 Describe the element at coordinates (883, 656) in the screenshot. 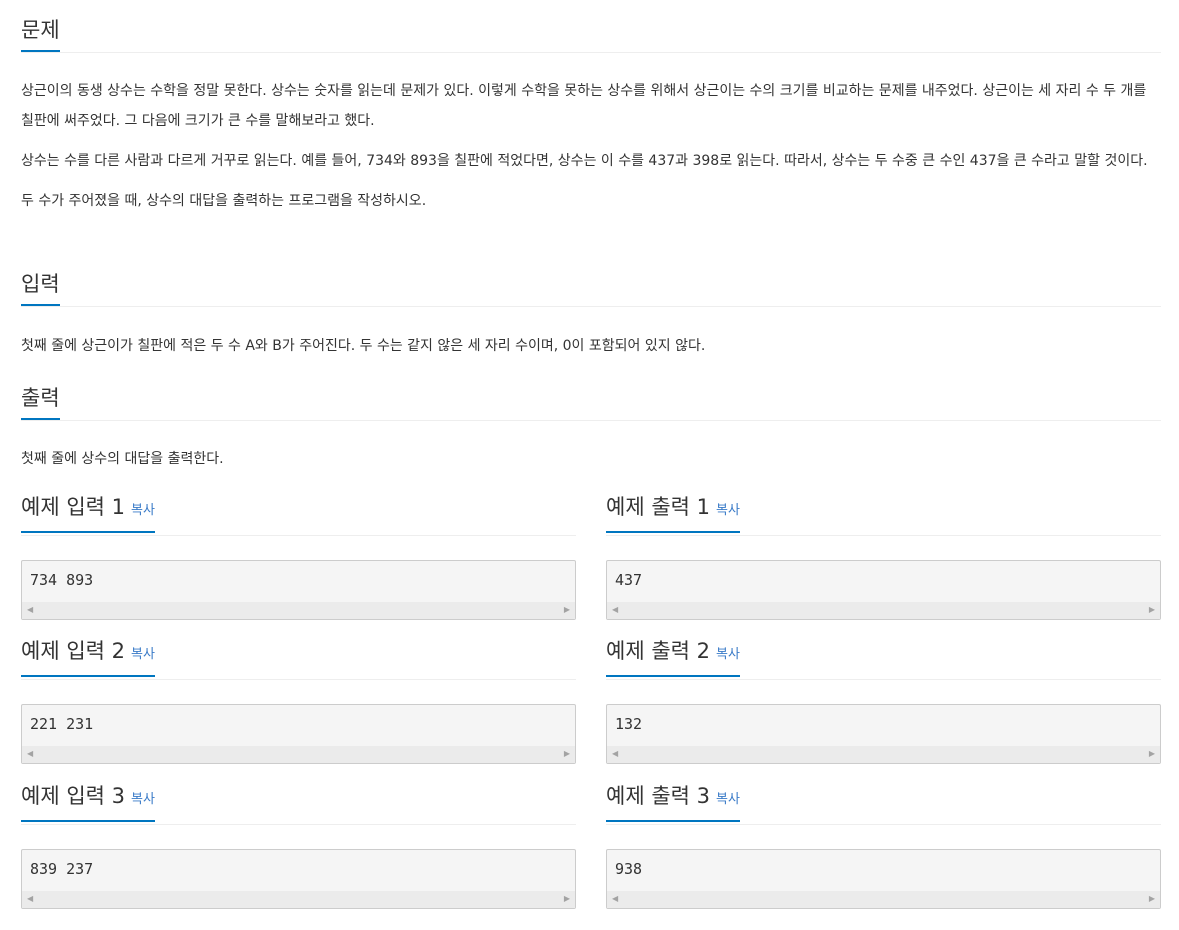

I see `sample-output-header: 예제 출력 2 복사` at that location.